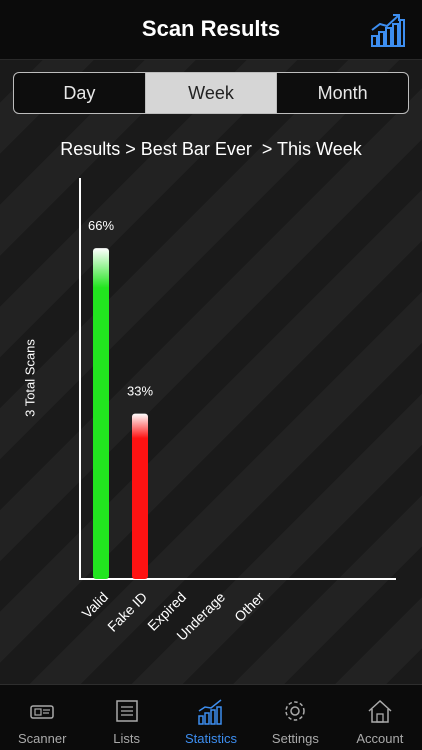  What do you see at coordinates (140, 391) in the screenshot?
I see `value-label-fake-id: 33%` at bounding box center [140, 391].